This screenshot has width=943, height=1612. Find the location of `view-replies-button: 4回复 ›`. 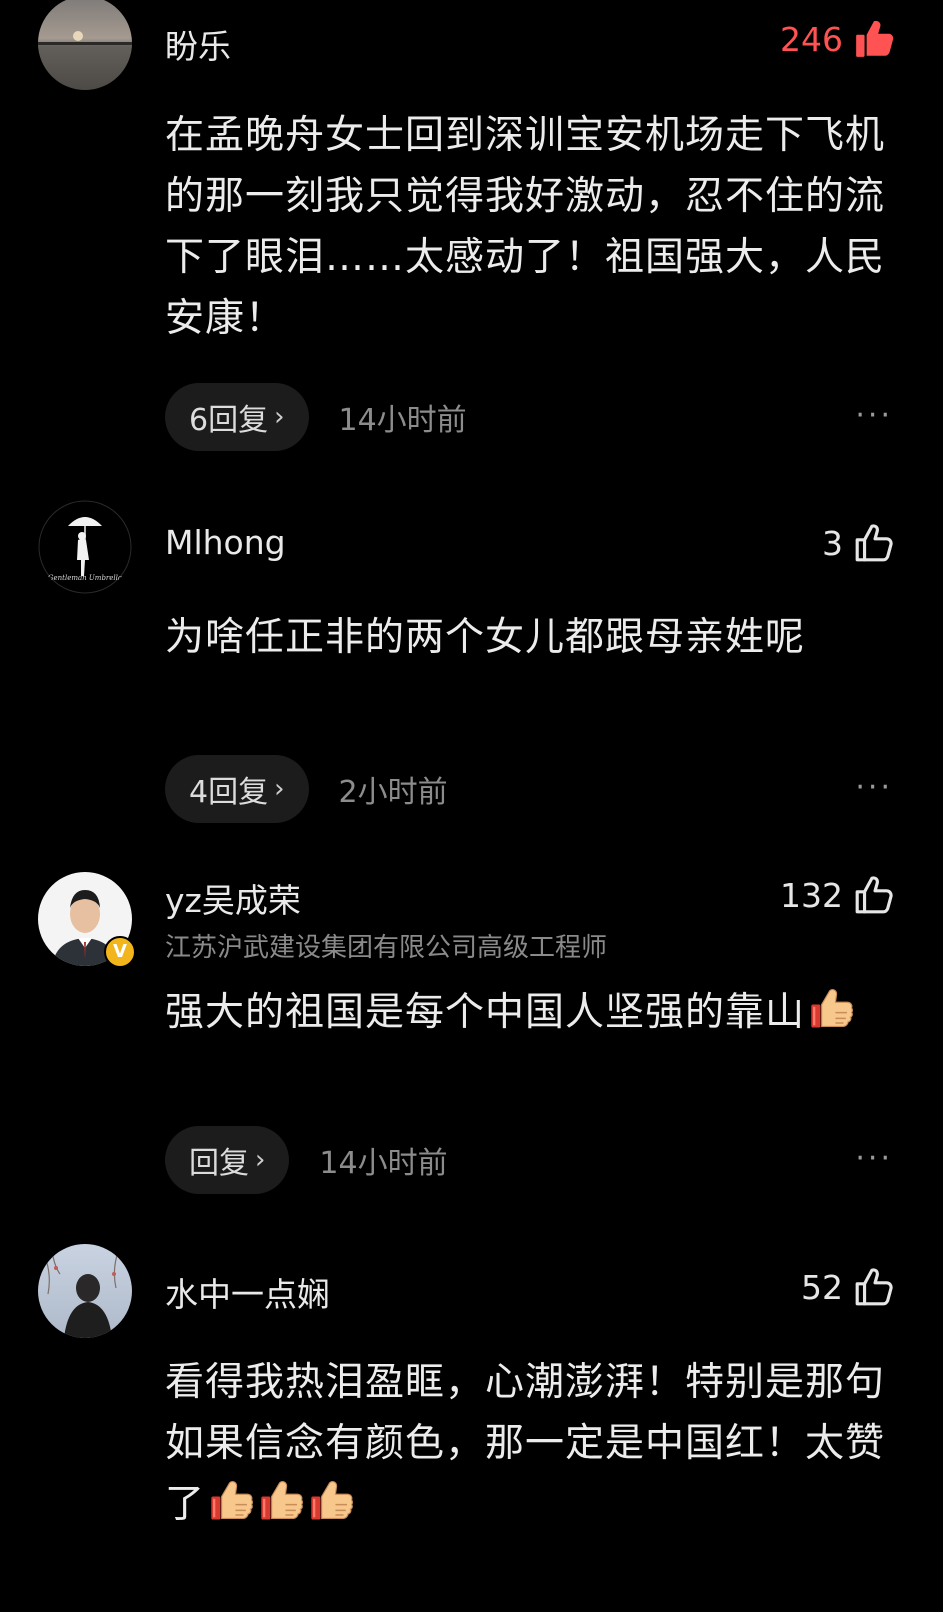

view-replies-button: 4回复 › is located at coordinates (237, 789).